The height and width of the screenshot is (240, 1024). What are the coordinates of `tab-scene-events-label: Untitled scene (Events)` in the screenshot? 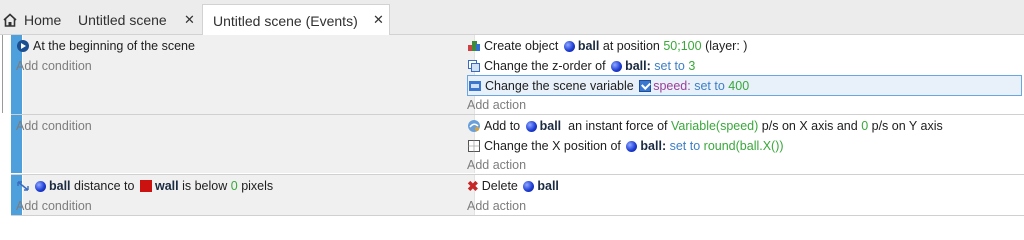 It's located at (285, 20).